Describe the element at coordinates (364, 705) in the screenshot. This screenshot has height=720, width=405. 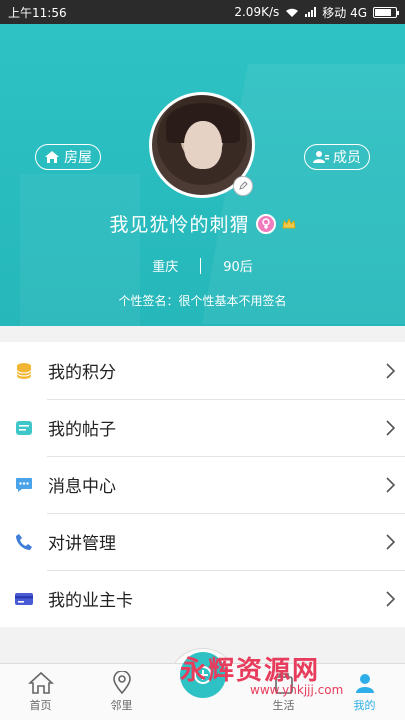
I see `nav-label: 我的` at that location.